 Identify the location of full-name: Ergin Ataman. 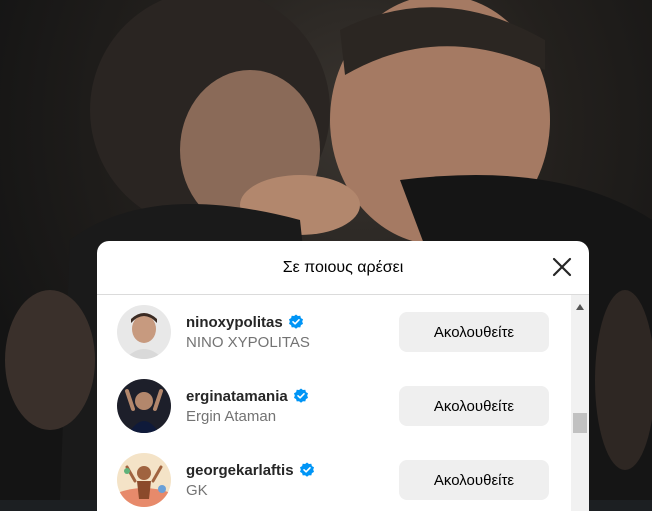
(231, 416).